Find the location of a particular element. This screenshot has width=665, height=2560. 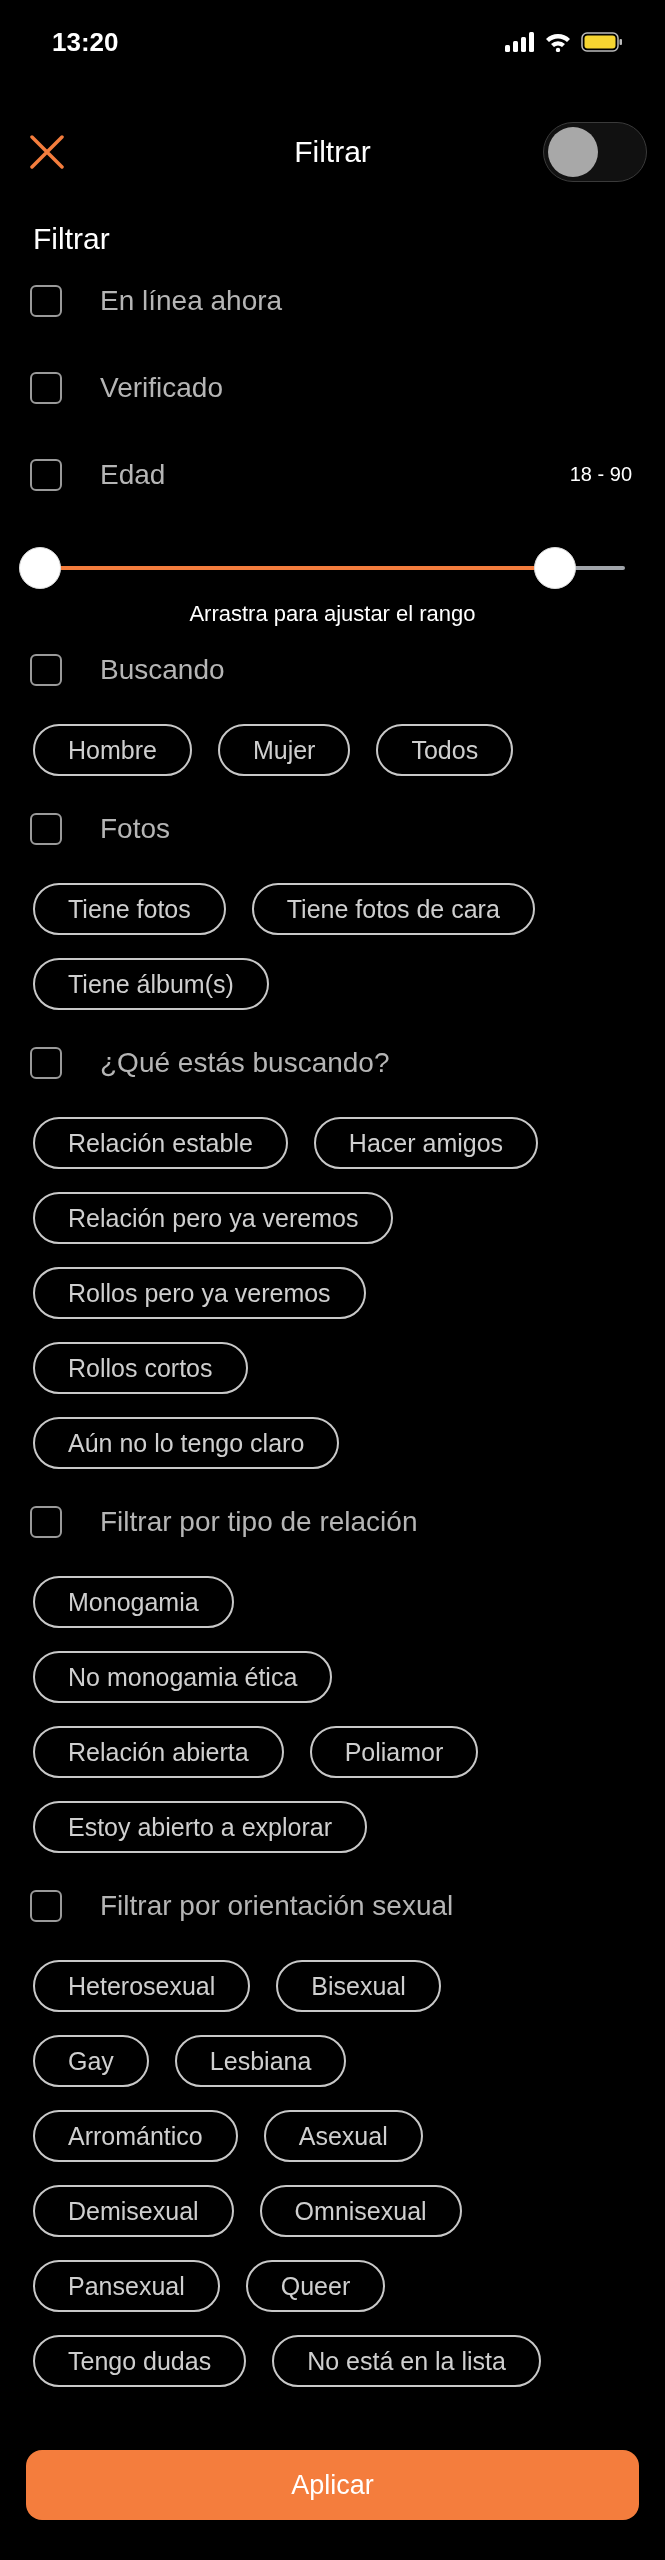

close-button is located at coordinates (47, 152).